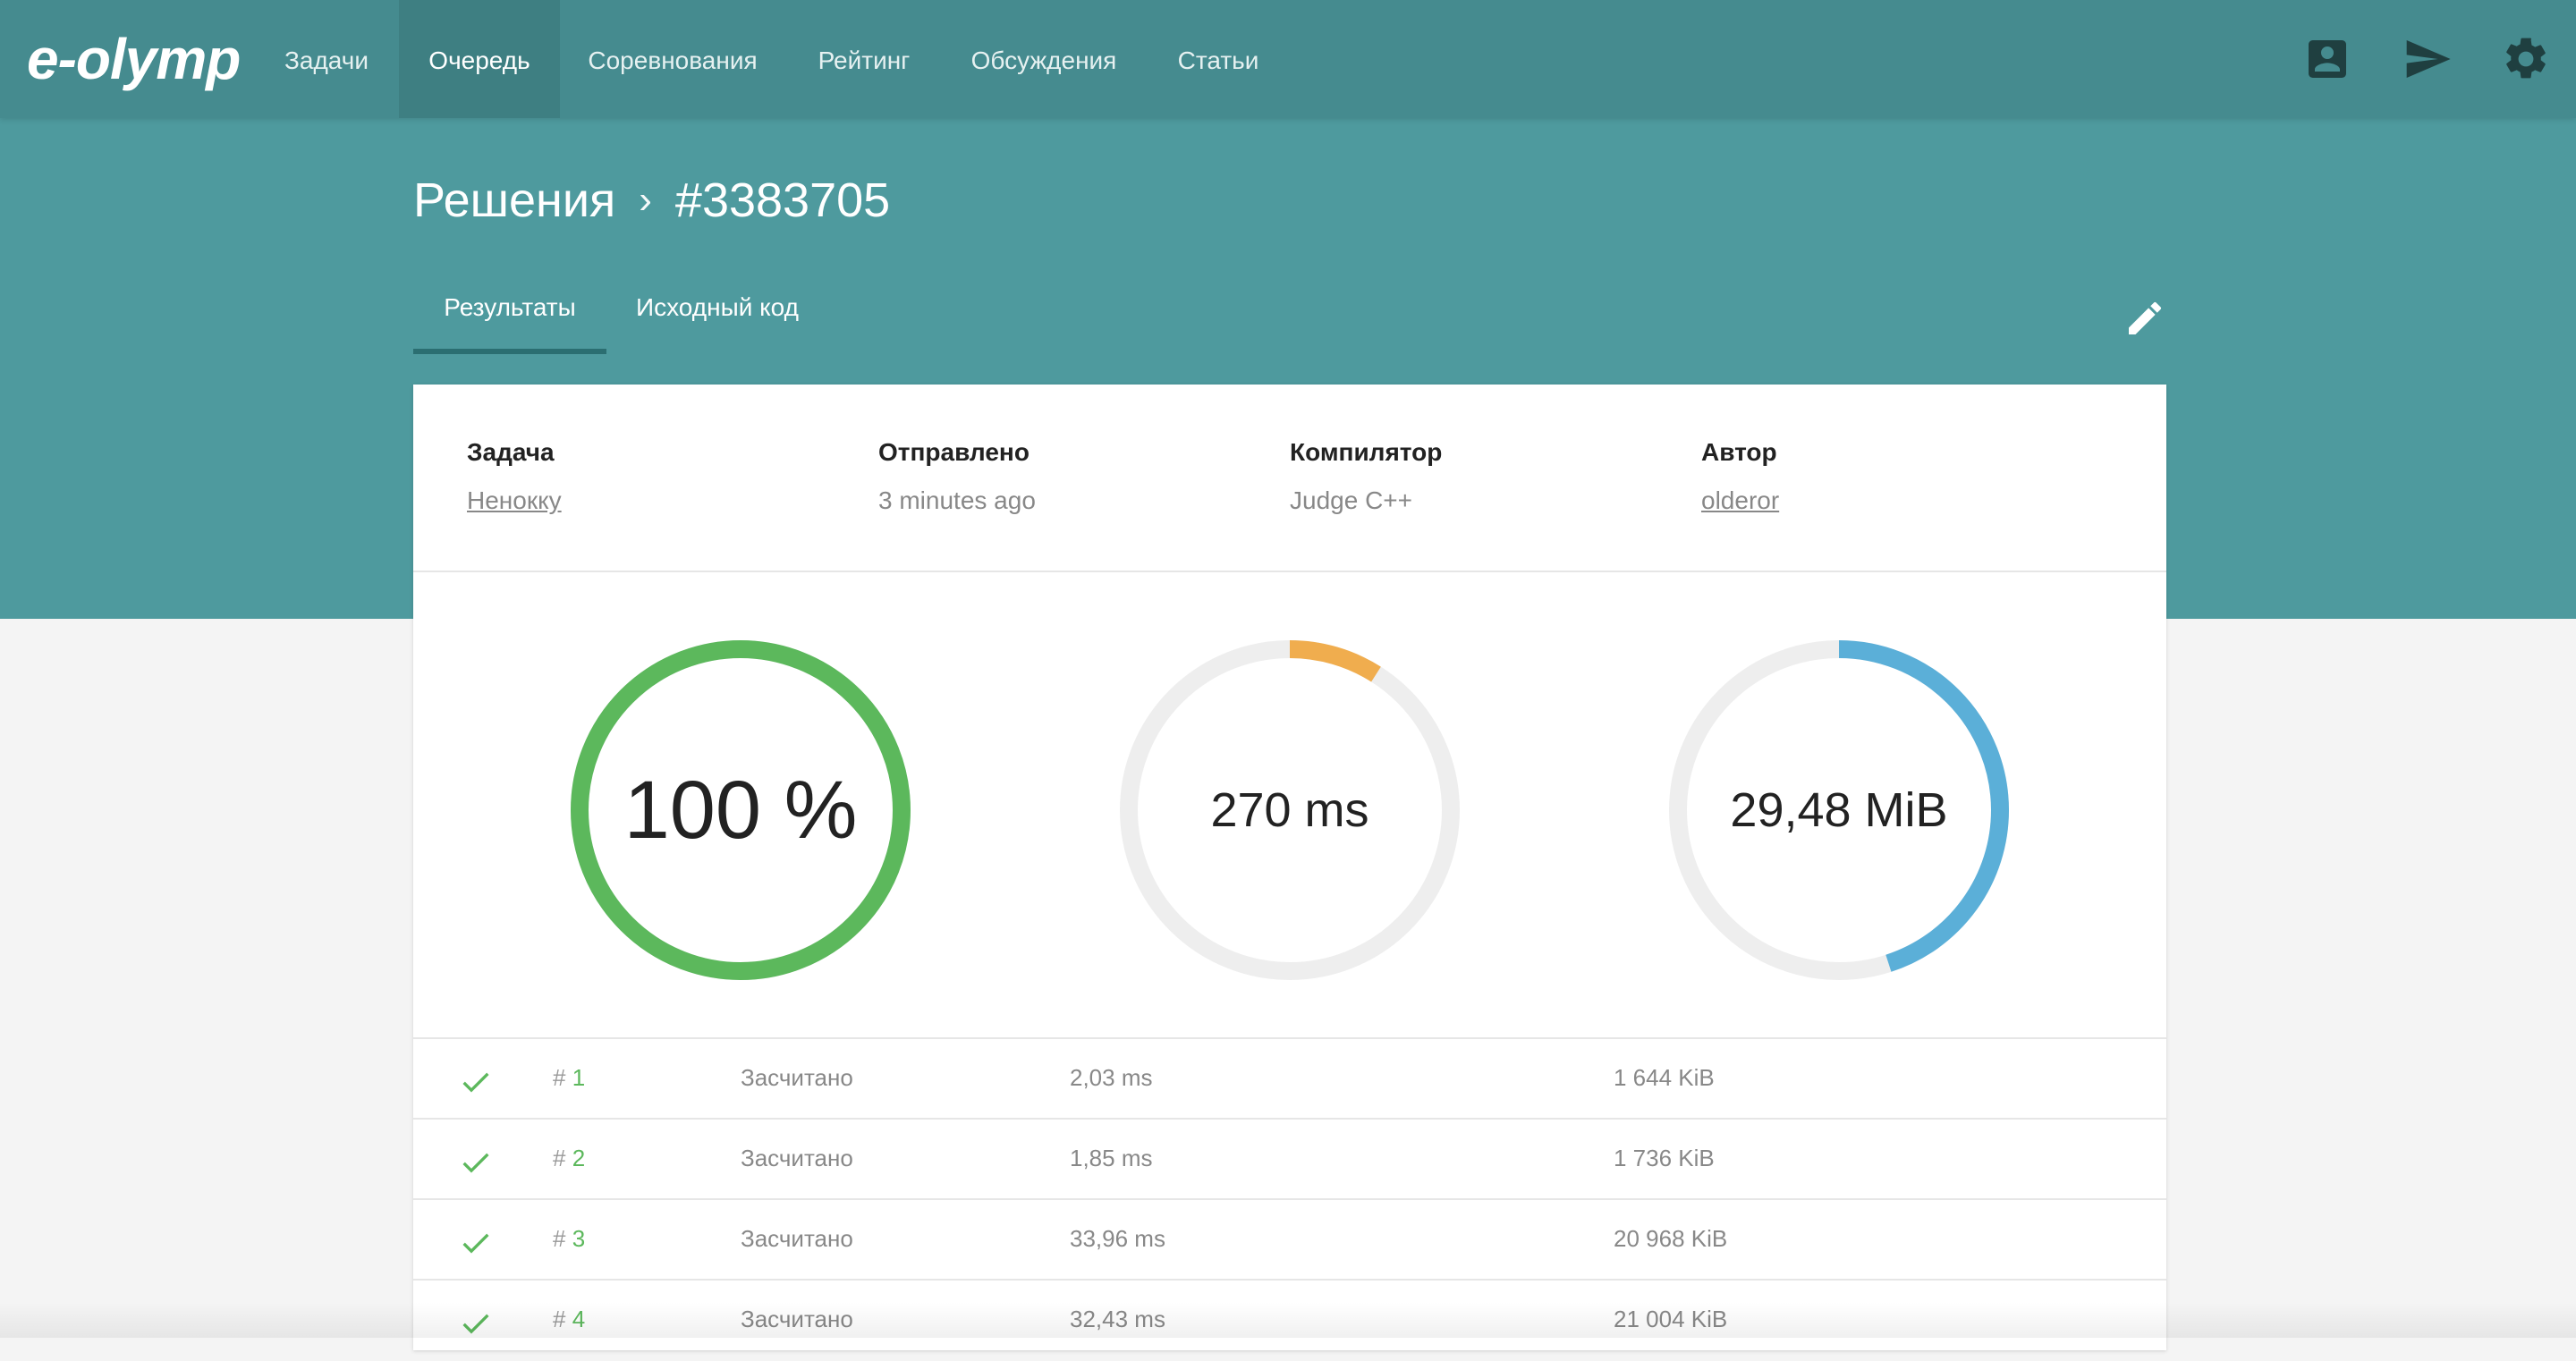 The width and height of the screenshot is (2576, 1361). I want to click on nav-item-competitions: Соревнования, so click(672, 59).